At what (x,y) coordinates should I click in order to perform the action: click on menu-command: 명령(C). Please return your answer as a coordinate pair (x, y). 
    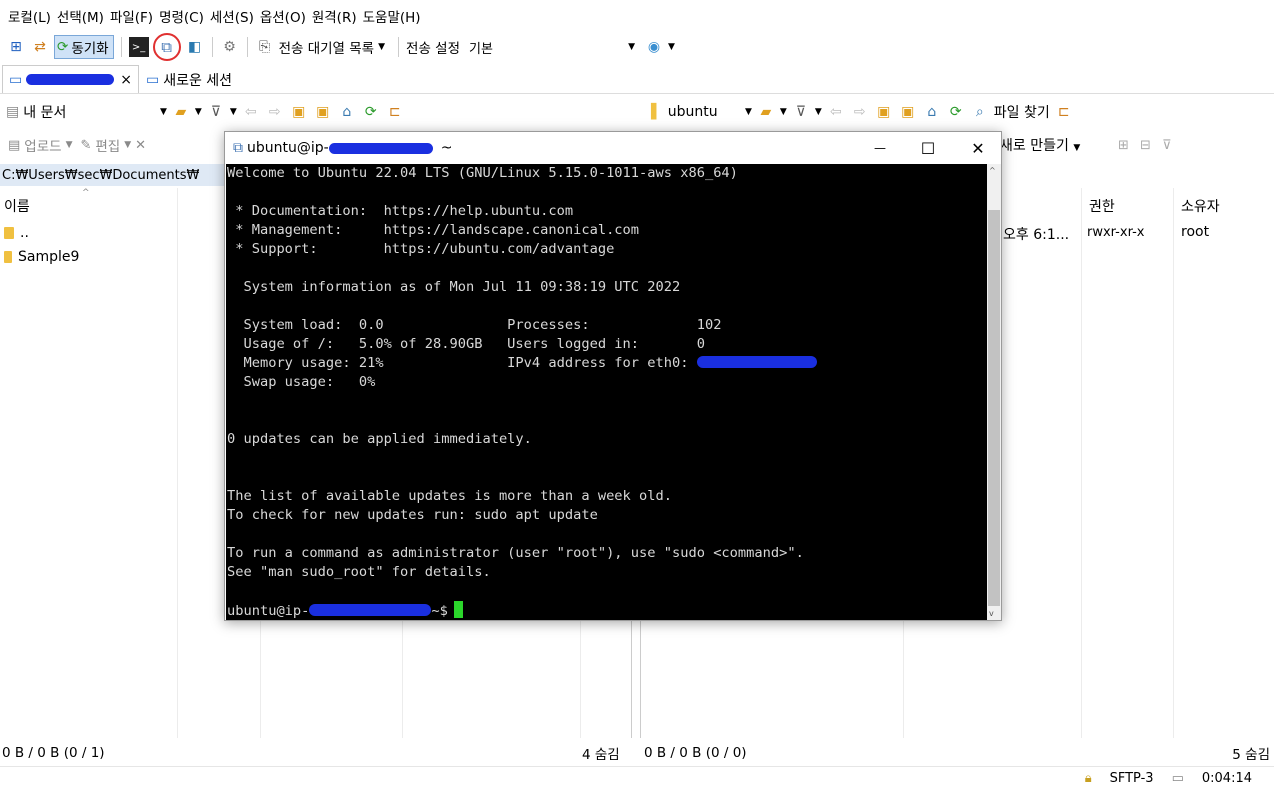
    Looking at the image, I should click on (181, 16).